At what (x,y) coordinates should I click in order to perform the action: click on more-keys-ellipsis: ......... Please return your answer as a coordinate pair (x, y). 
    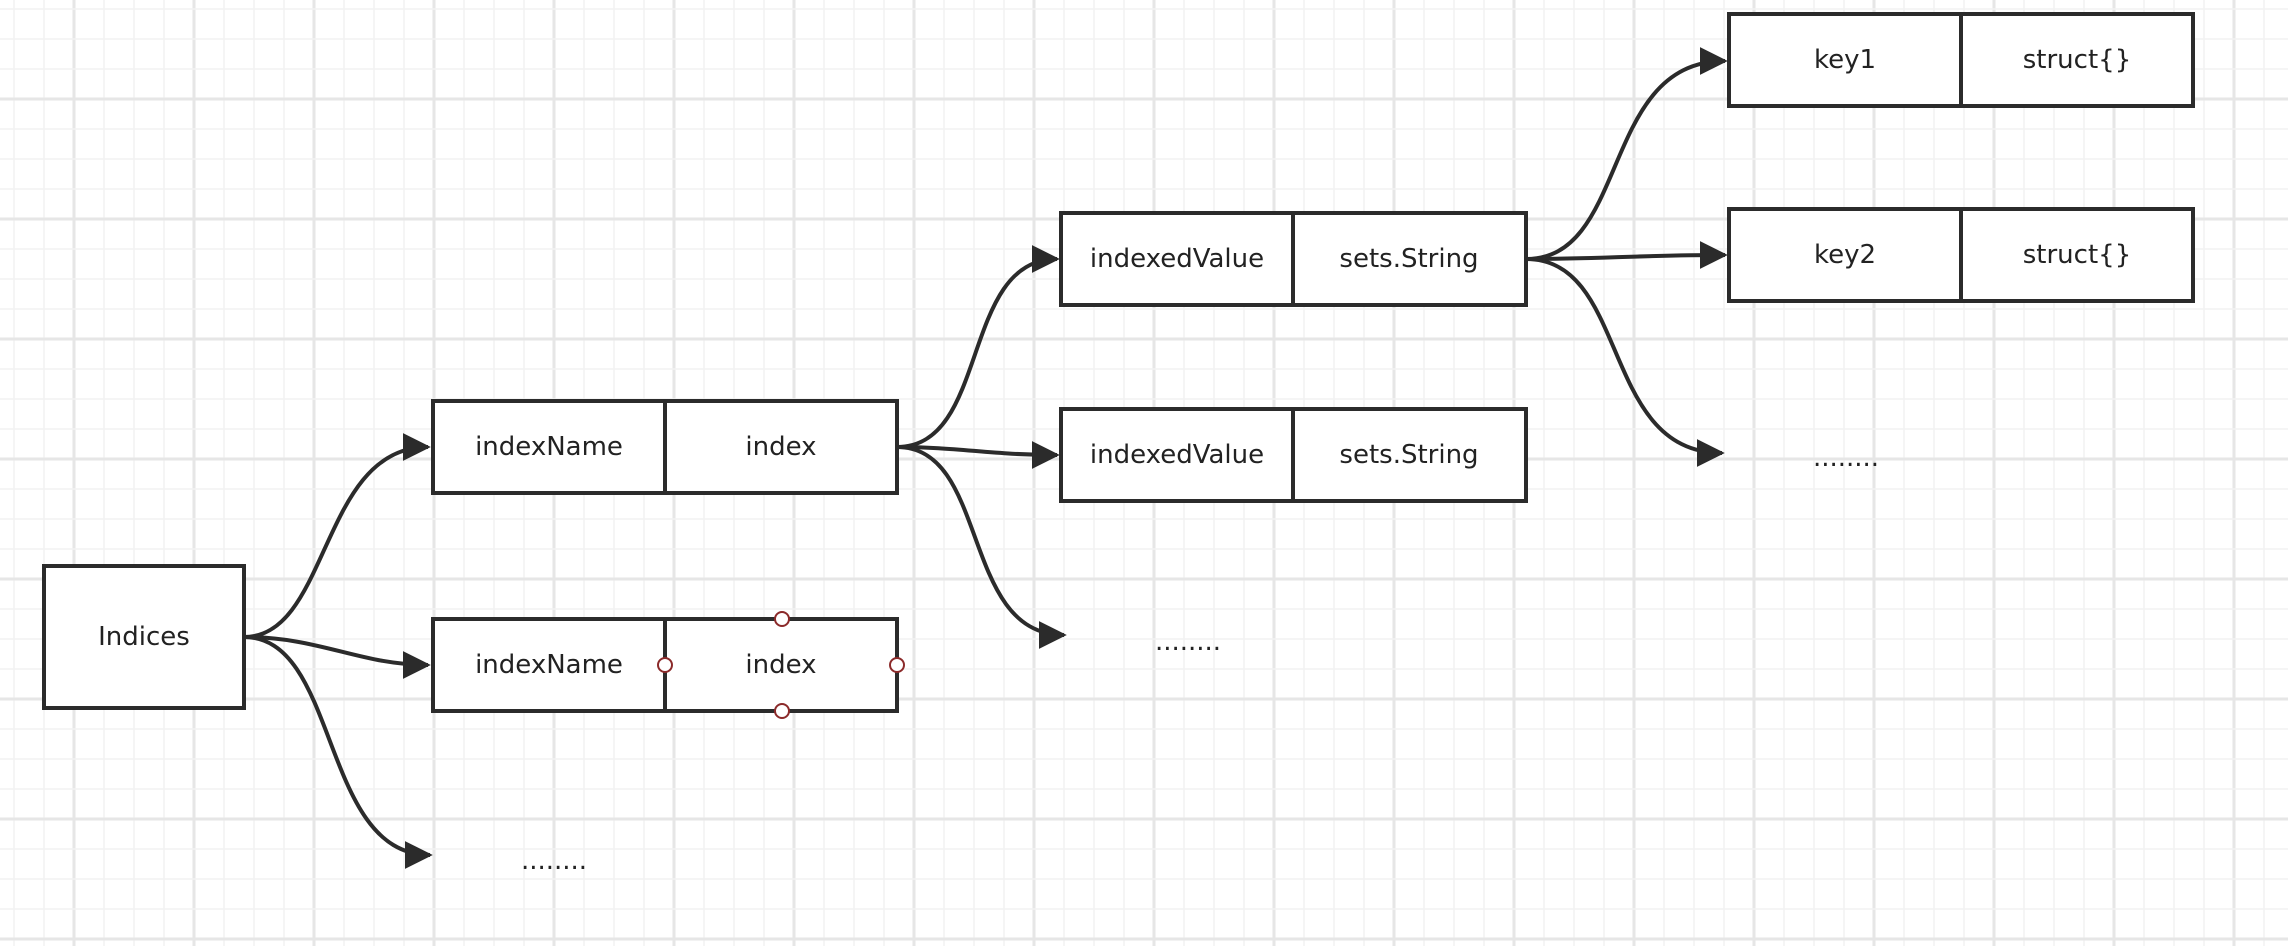
    Looking at the image, I should click on (1846, 458).